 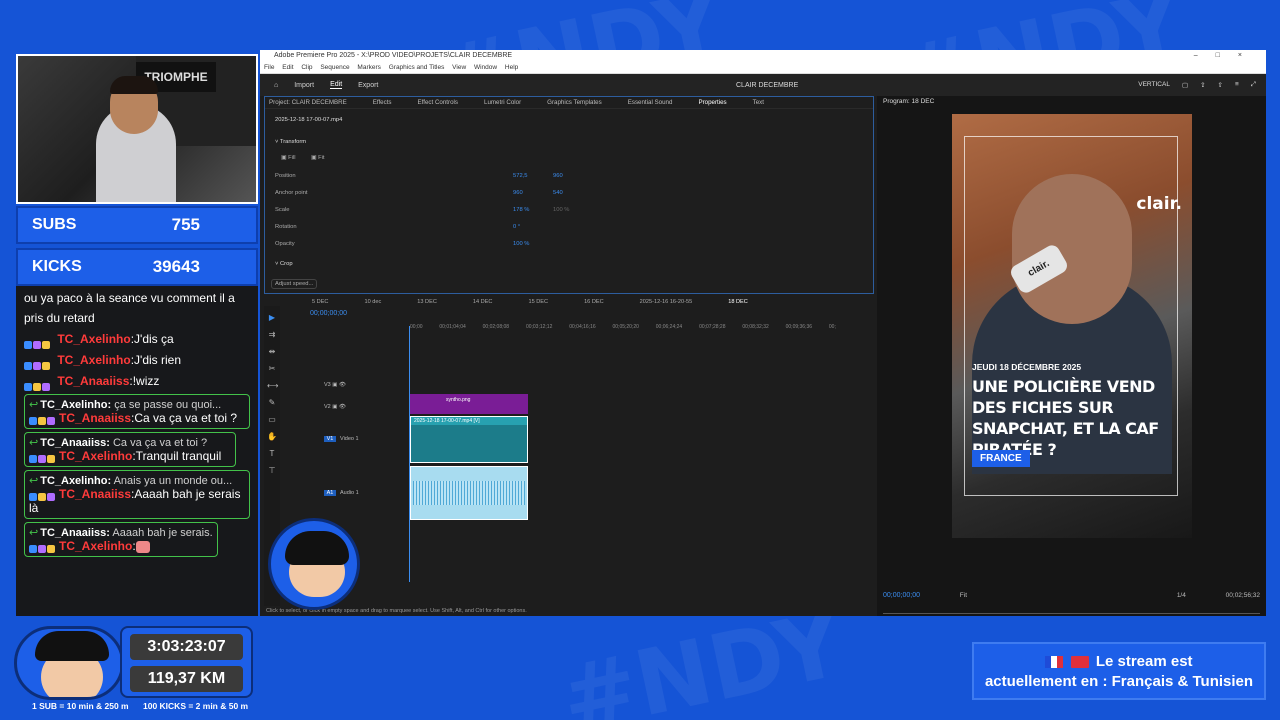 What do you see at coordinates (321, 158) in the screenshot?
I see `fit-label: Fit` at bounding box center [321, 158].